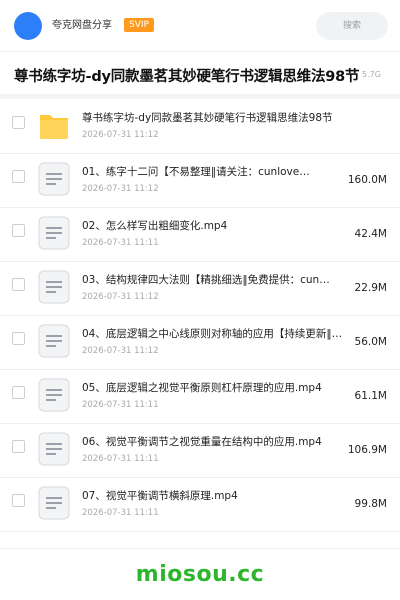  I want to click on file-size: 42.4M, so click(370, 234).